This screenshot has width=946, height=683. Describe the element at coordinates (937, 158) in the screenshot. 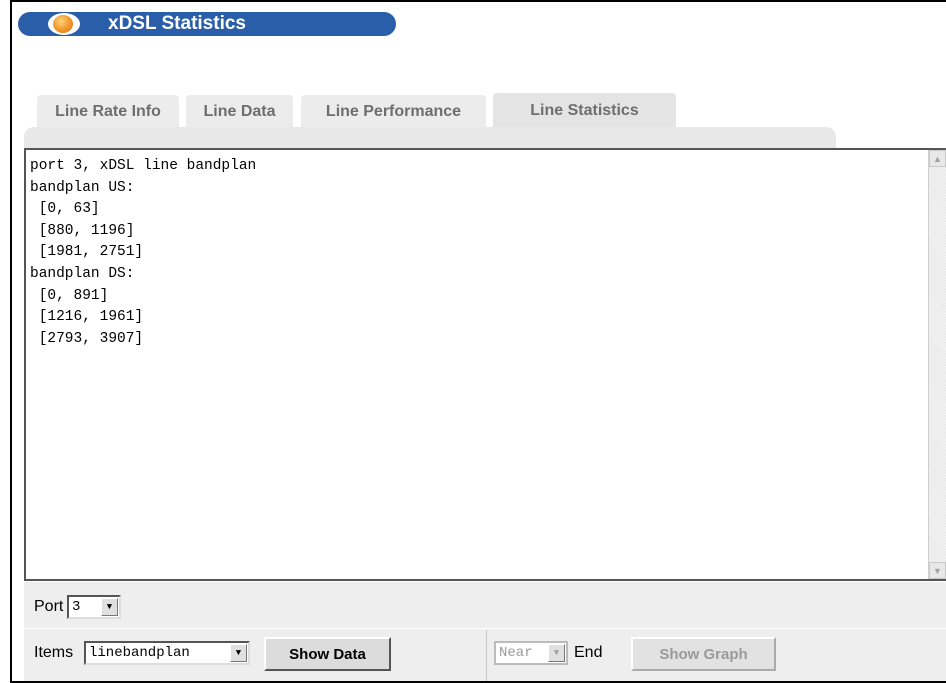

I see `scroll-up-icon: ▲` at that location.